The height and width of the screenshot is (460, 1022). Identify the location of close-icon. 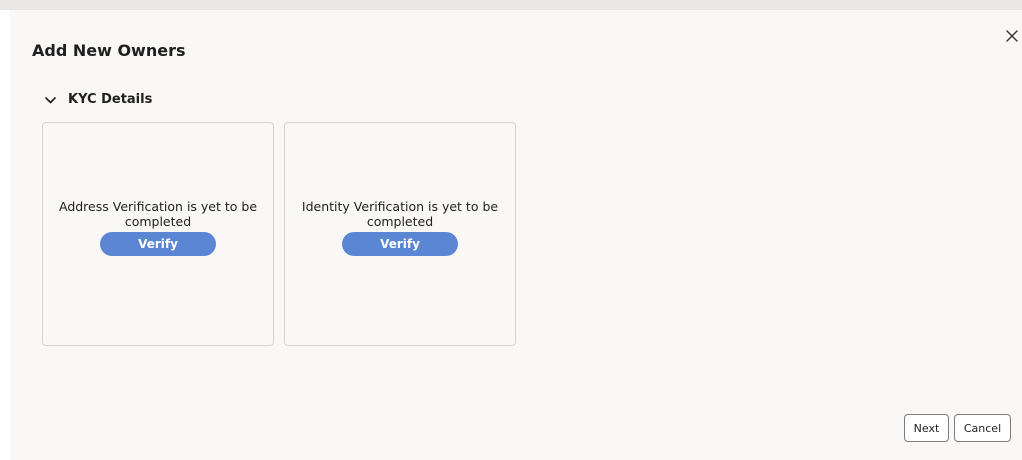
(1012, 36).